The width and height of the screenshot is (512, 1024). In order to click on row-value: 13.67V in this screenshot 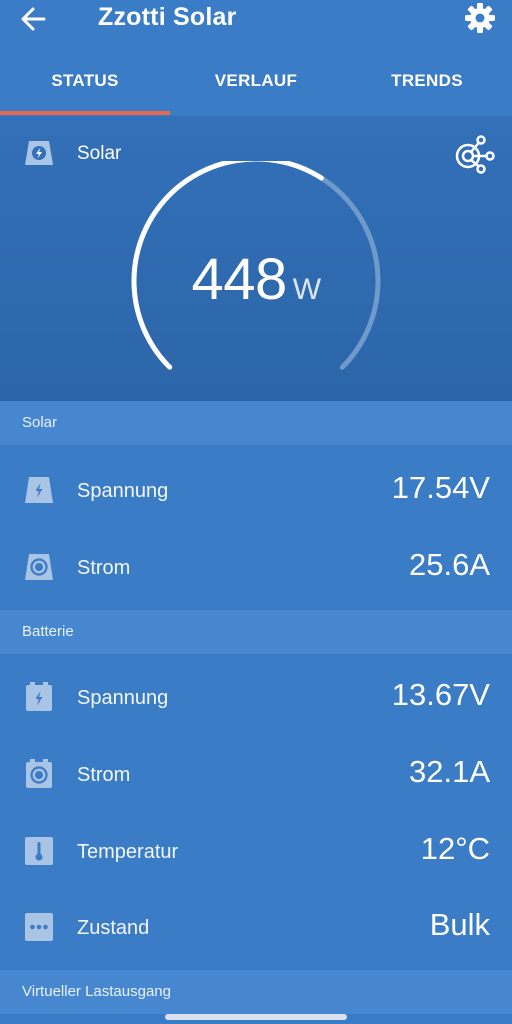, I will do `click(440, 694)`.